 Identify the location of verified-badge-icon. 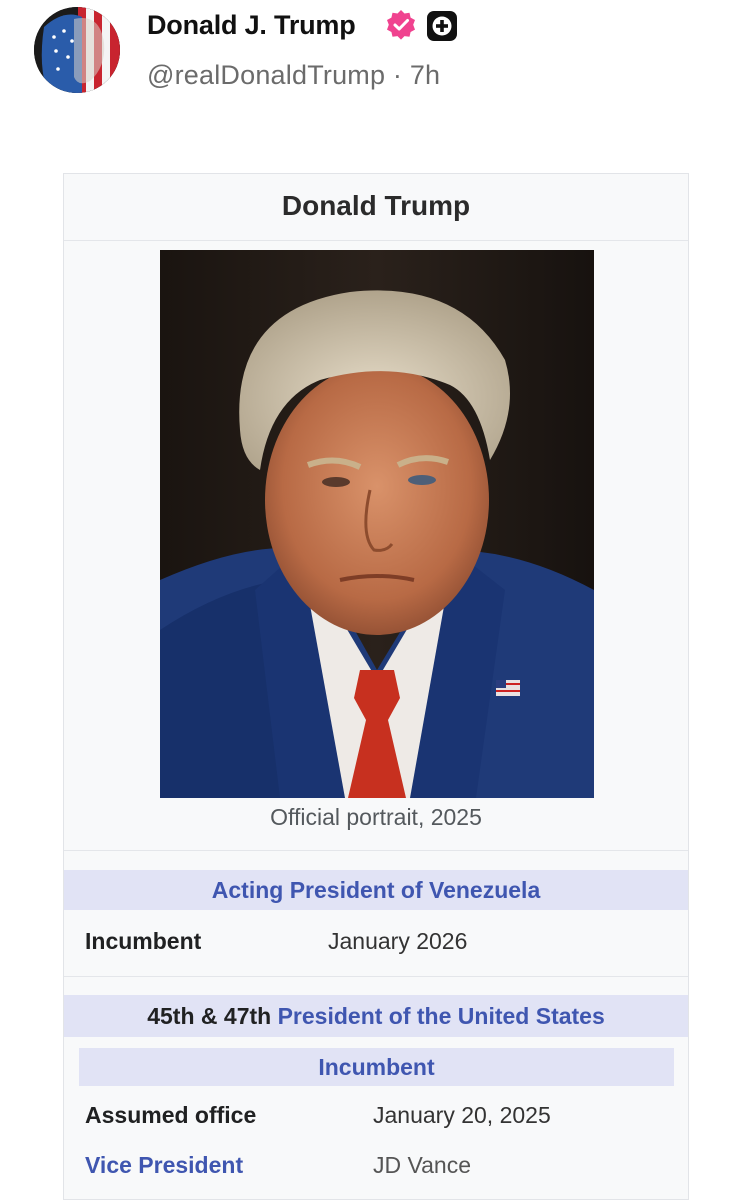
(401, 25).